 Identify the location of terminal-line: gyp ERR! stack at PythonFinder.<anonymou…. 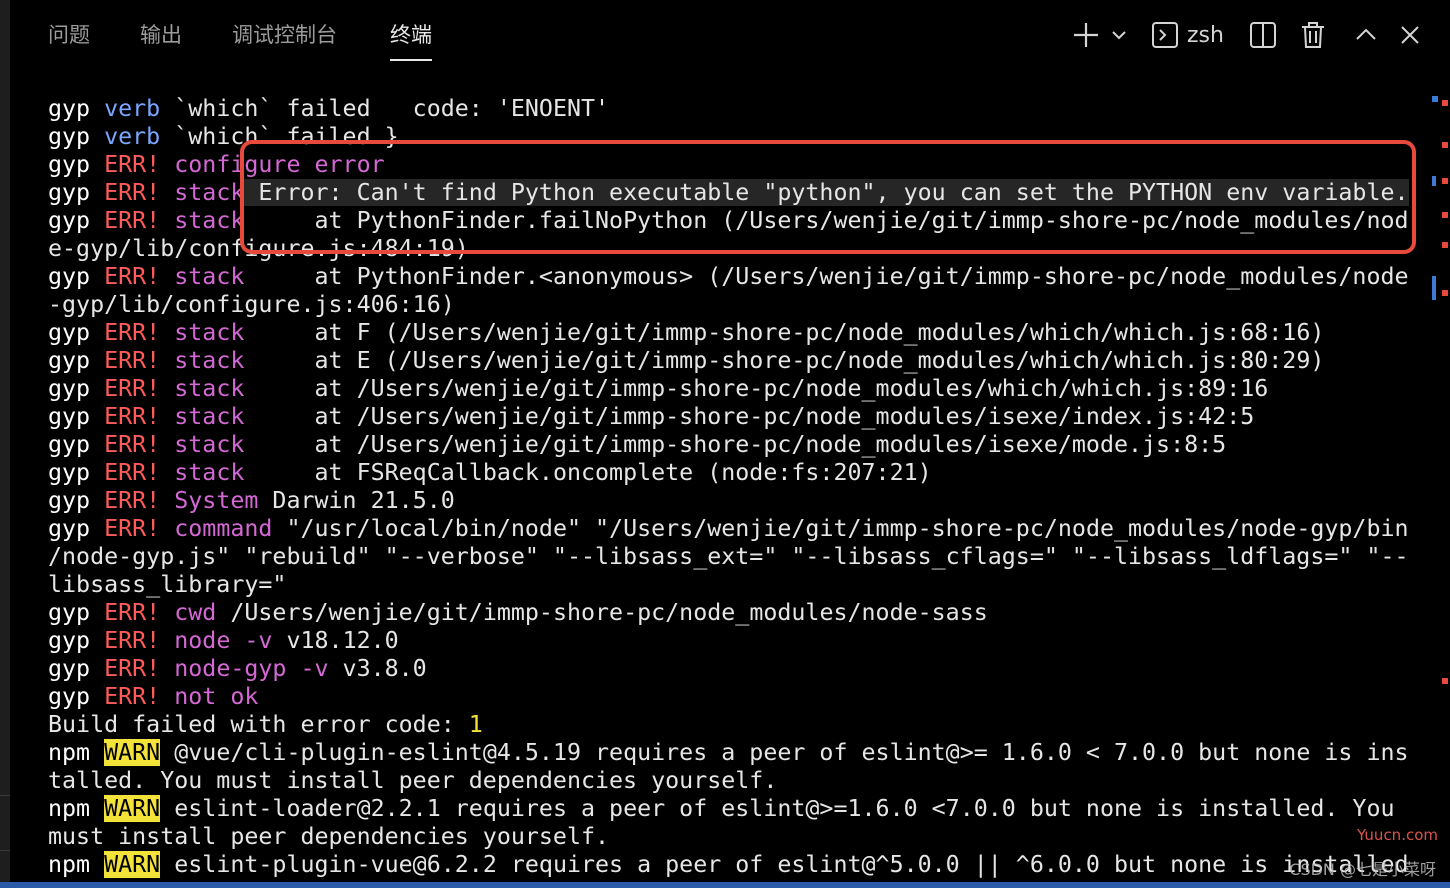
(733, 277).